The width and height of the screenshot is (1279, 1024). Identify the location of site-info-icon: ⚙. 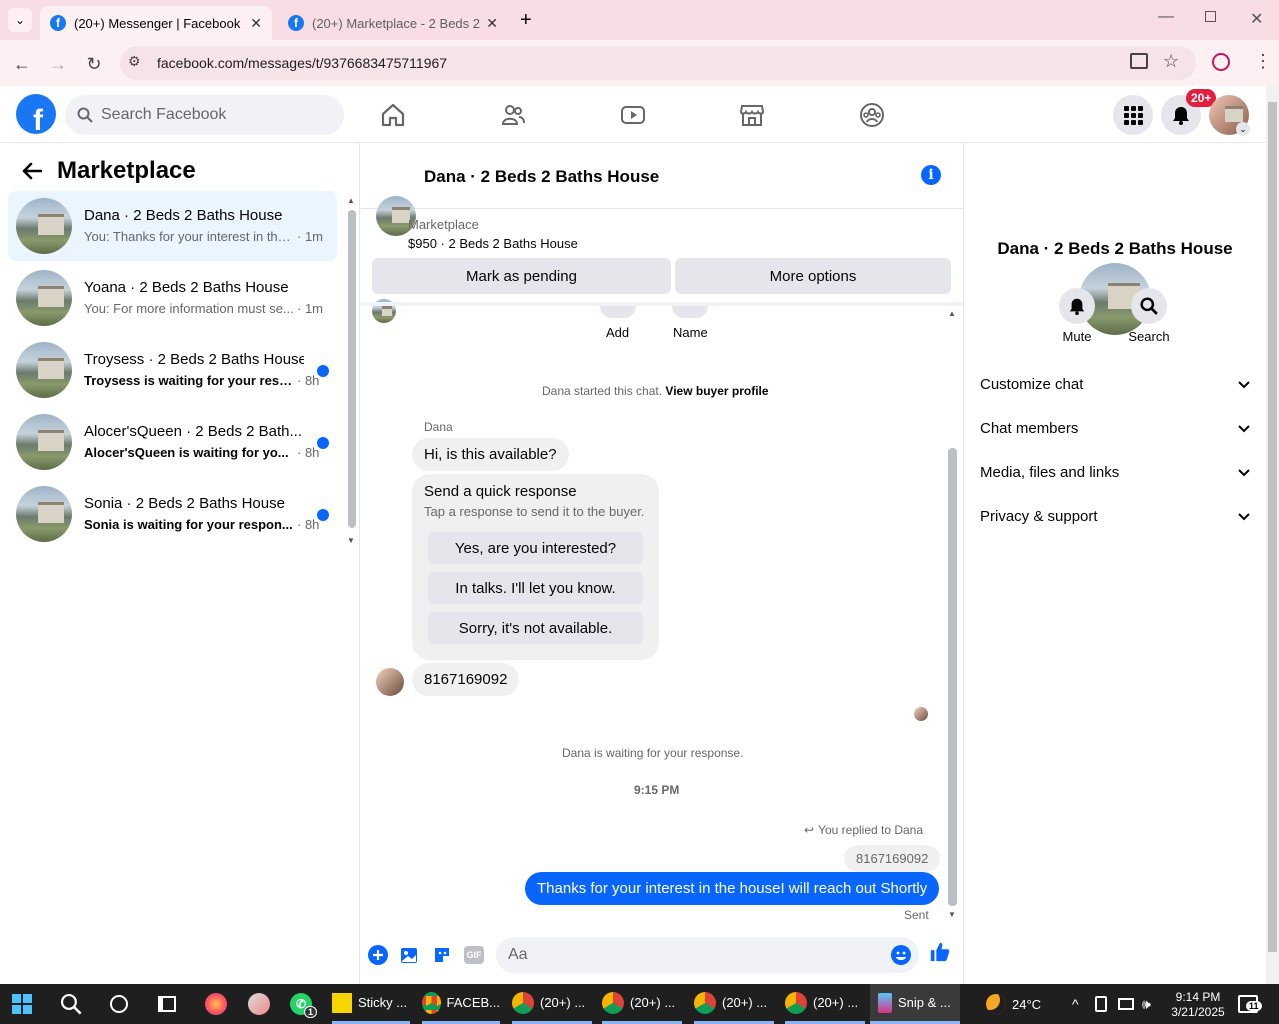
(134, 61).